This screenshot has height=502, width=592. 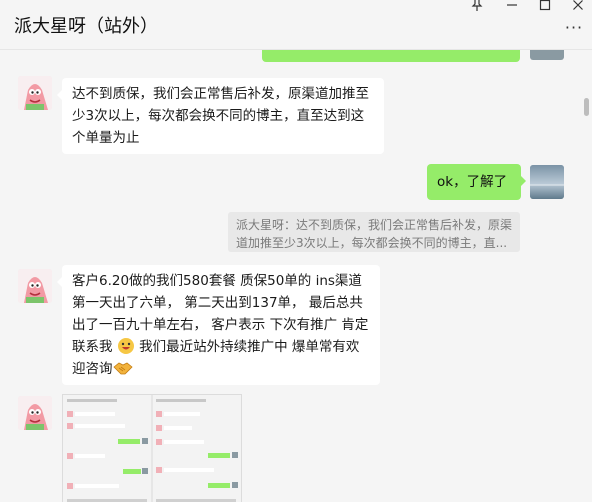 I want to click on scrollbar-thumb, so click(x=586, y=107).